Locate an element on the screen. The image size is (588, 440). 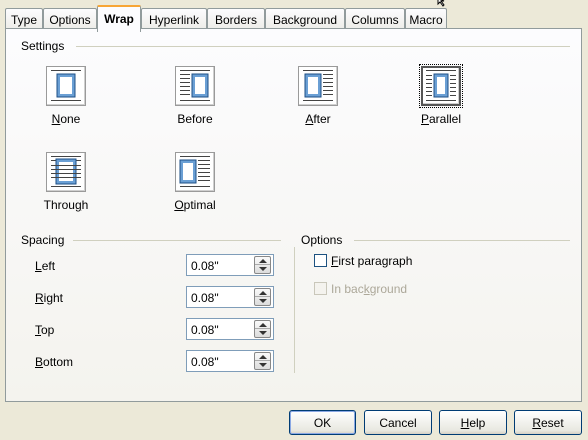
wrap-through-button is located at coordinates (66, 172).